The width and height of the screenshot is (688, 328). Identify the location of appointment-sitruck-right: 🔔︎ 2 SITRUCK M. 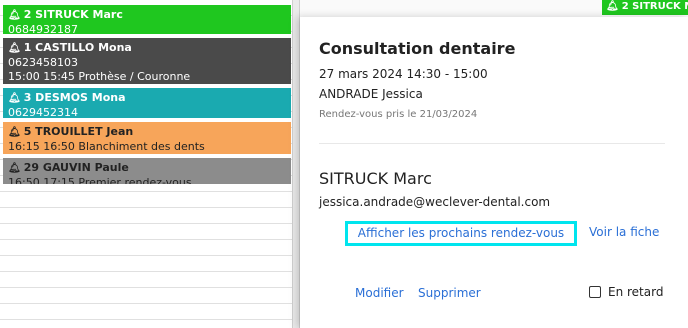
(645, 7).